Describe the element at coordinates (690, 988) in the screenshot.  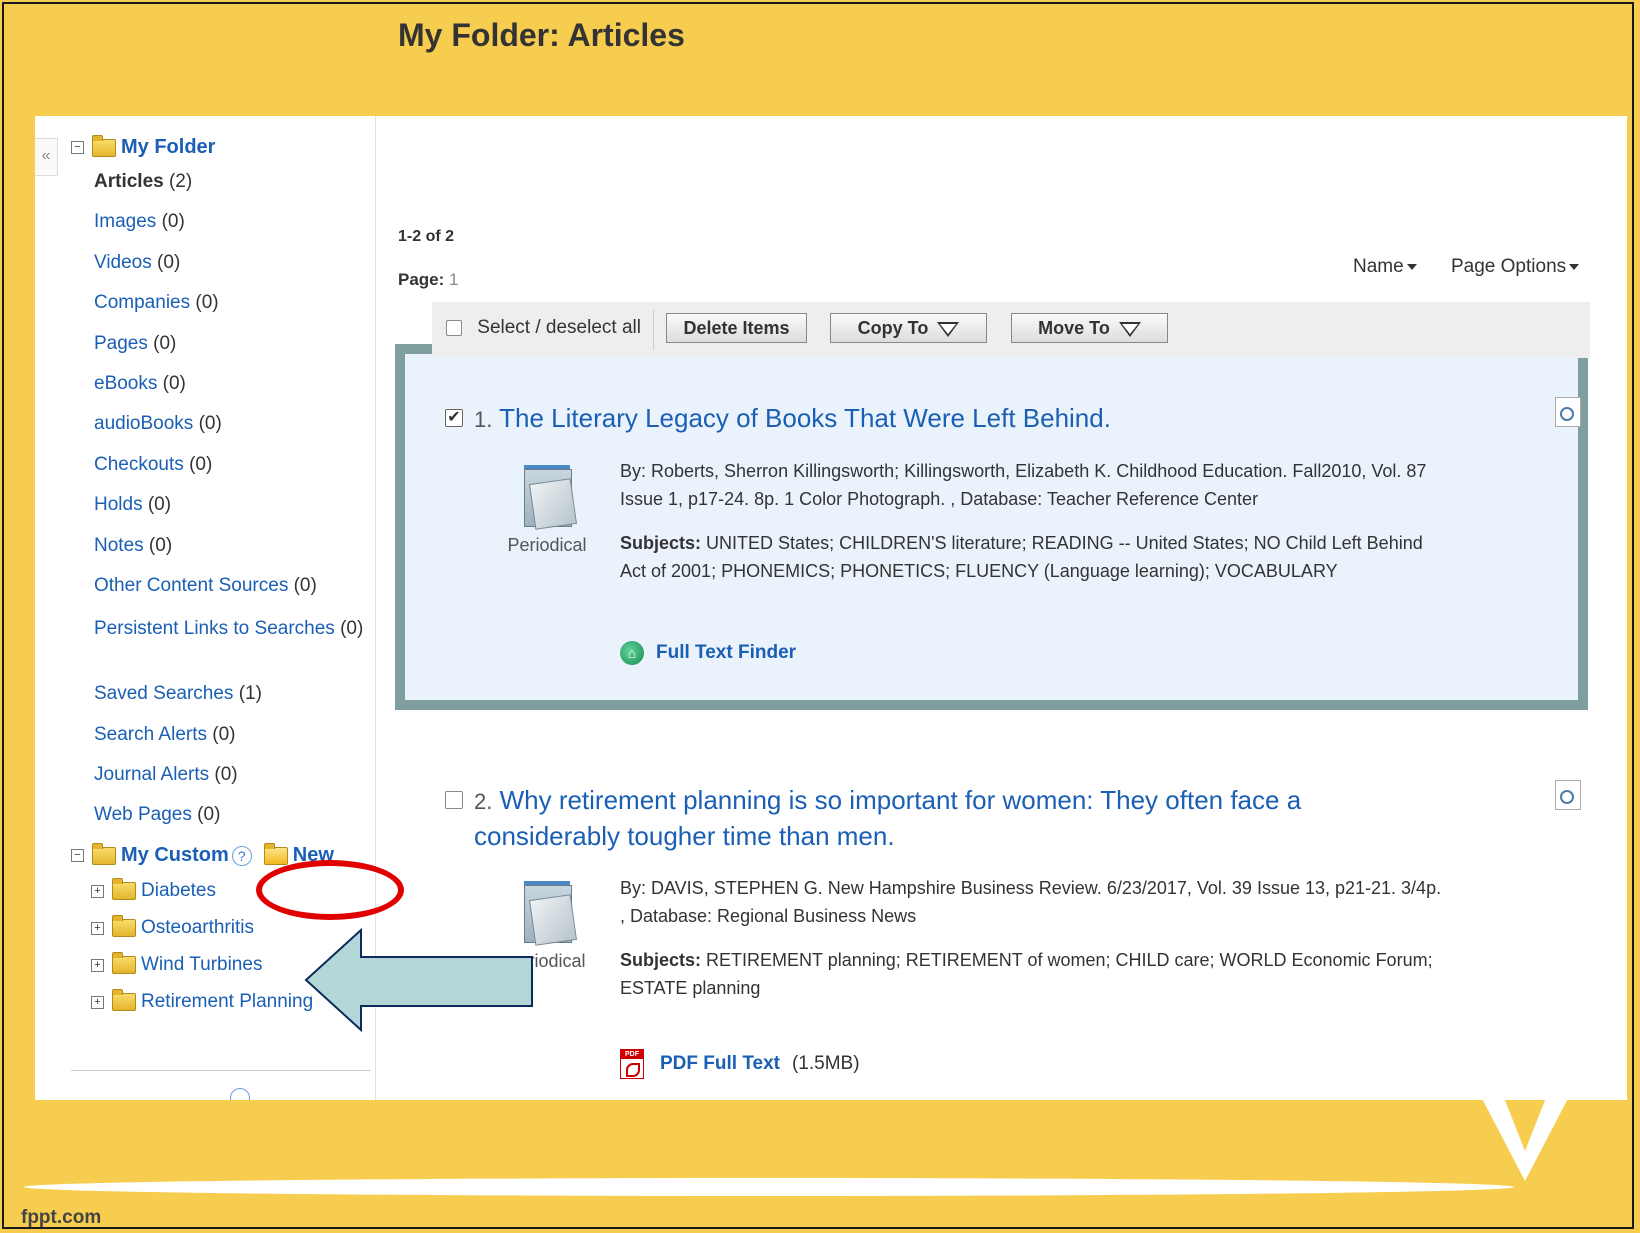
I see `subjects-text: ESTATE planning` at that location.